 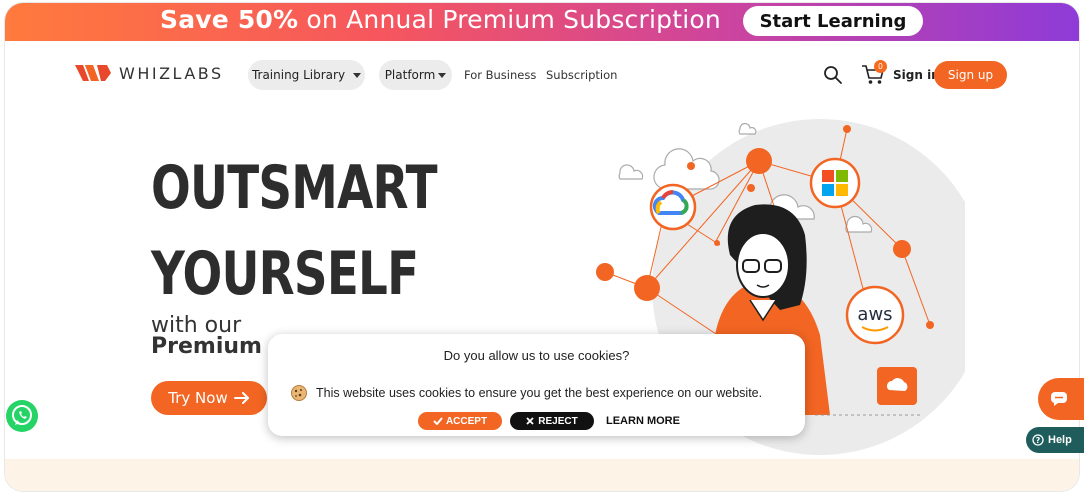 I want to click on cookie-buttons: ACCEPT REJECT LEARN MORE, so click(x=549, y=421).